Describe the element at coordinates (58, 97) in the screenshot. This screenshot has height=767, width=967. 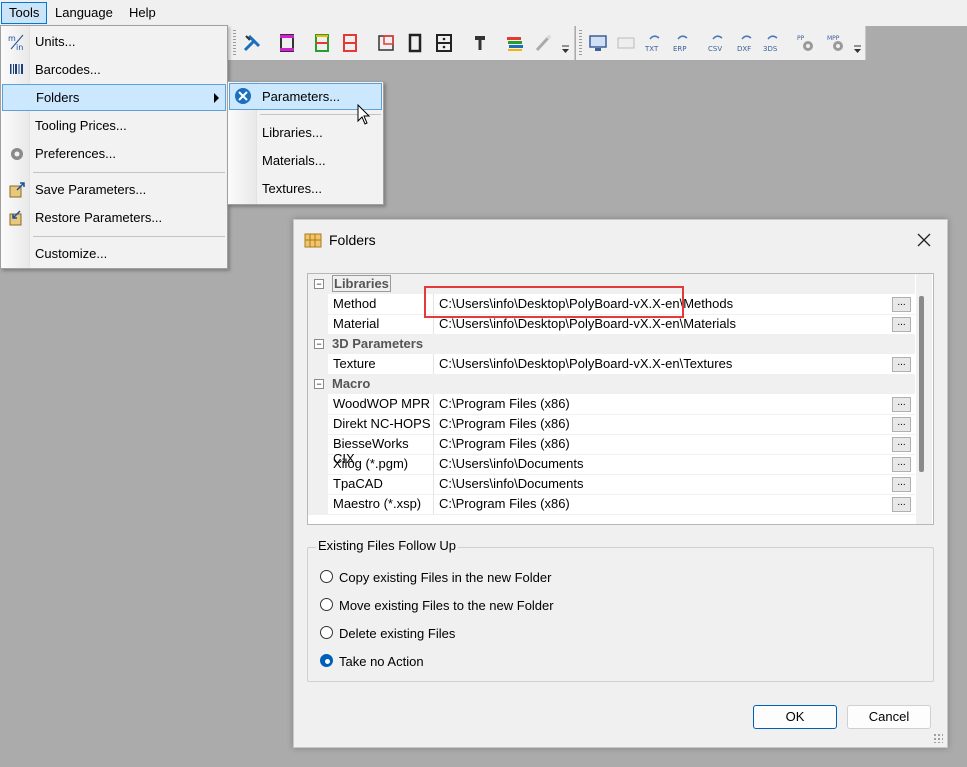
I see `menu-item-label: Folders` at that location.